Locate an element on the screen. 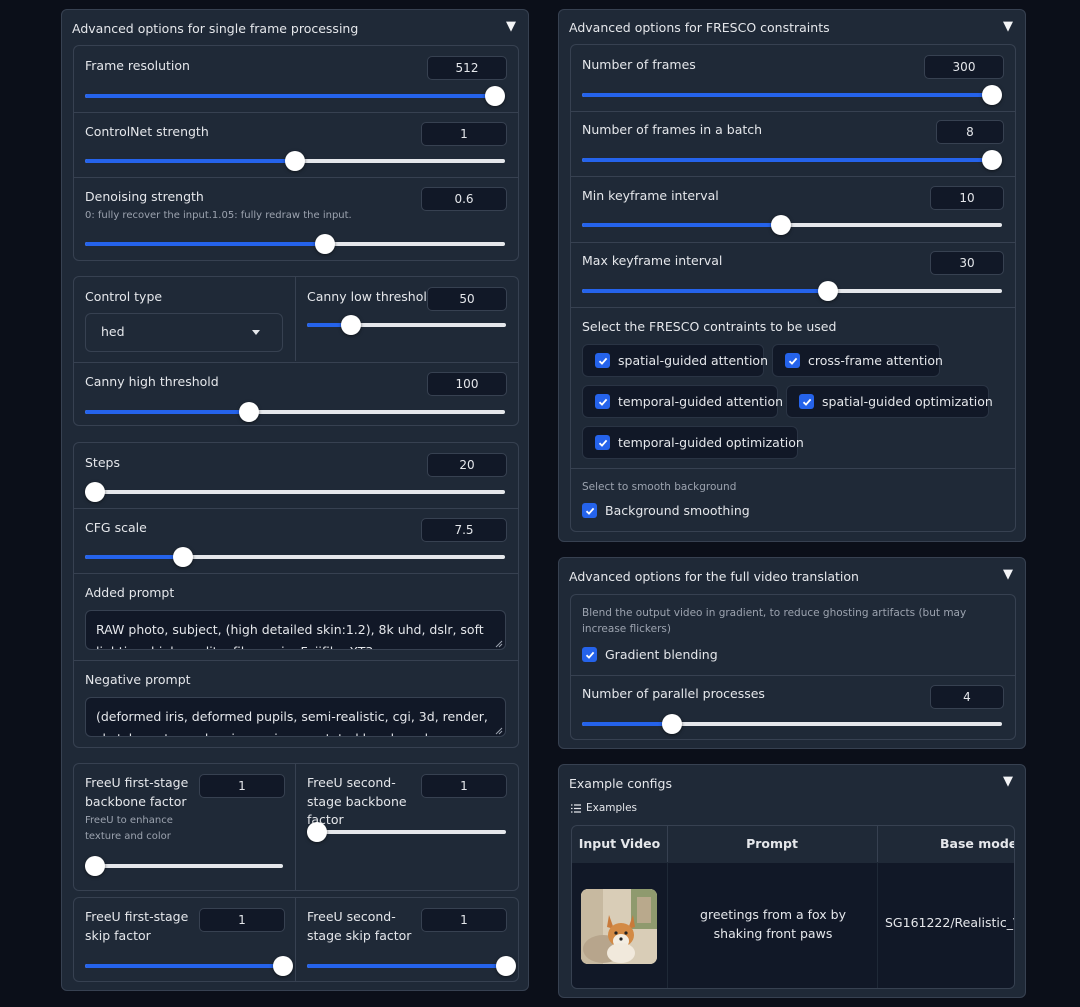 The height and width of the screenshot is (1007, 1080). freeu-s2-slider is located at coordinates (411, 966).